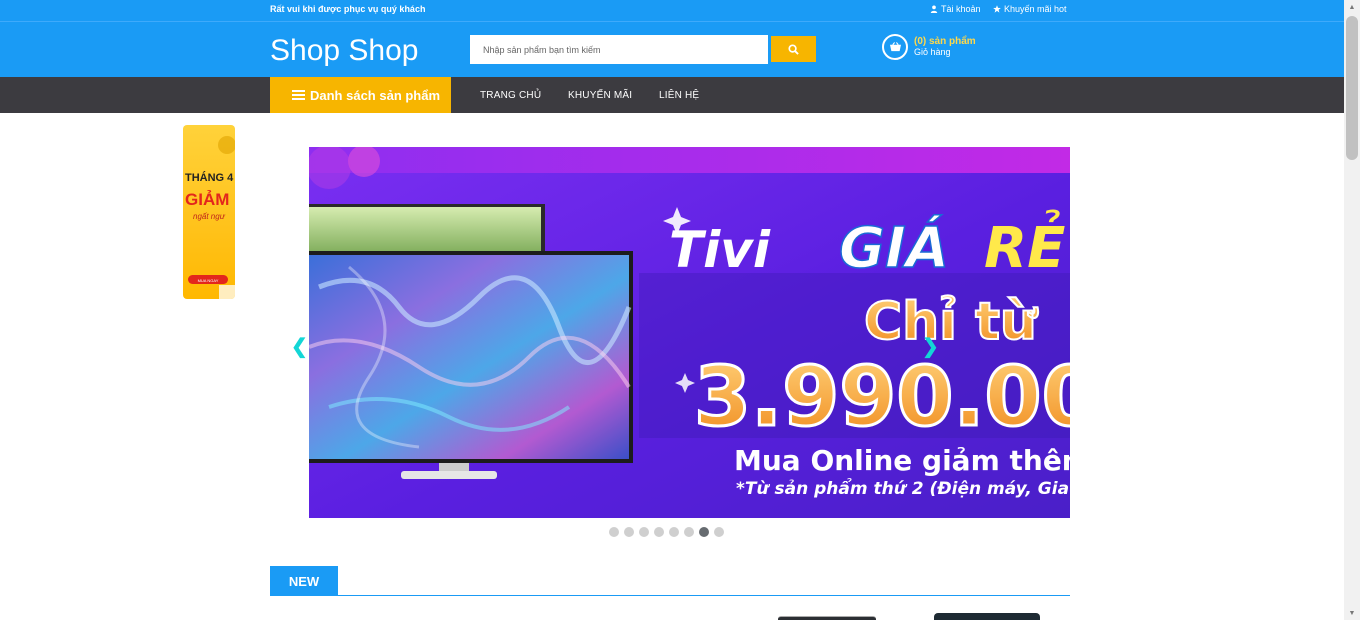 This screenshot has width=1360, height=620. Describe the element at coordinates (894, 248) in the screenshot. I see `hero-headline-2: GIÁ` at that location.